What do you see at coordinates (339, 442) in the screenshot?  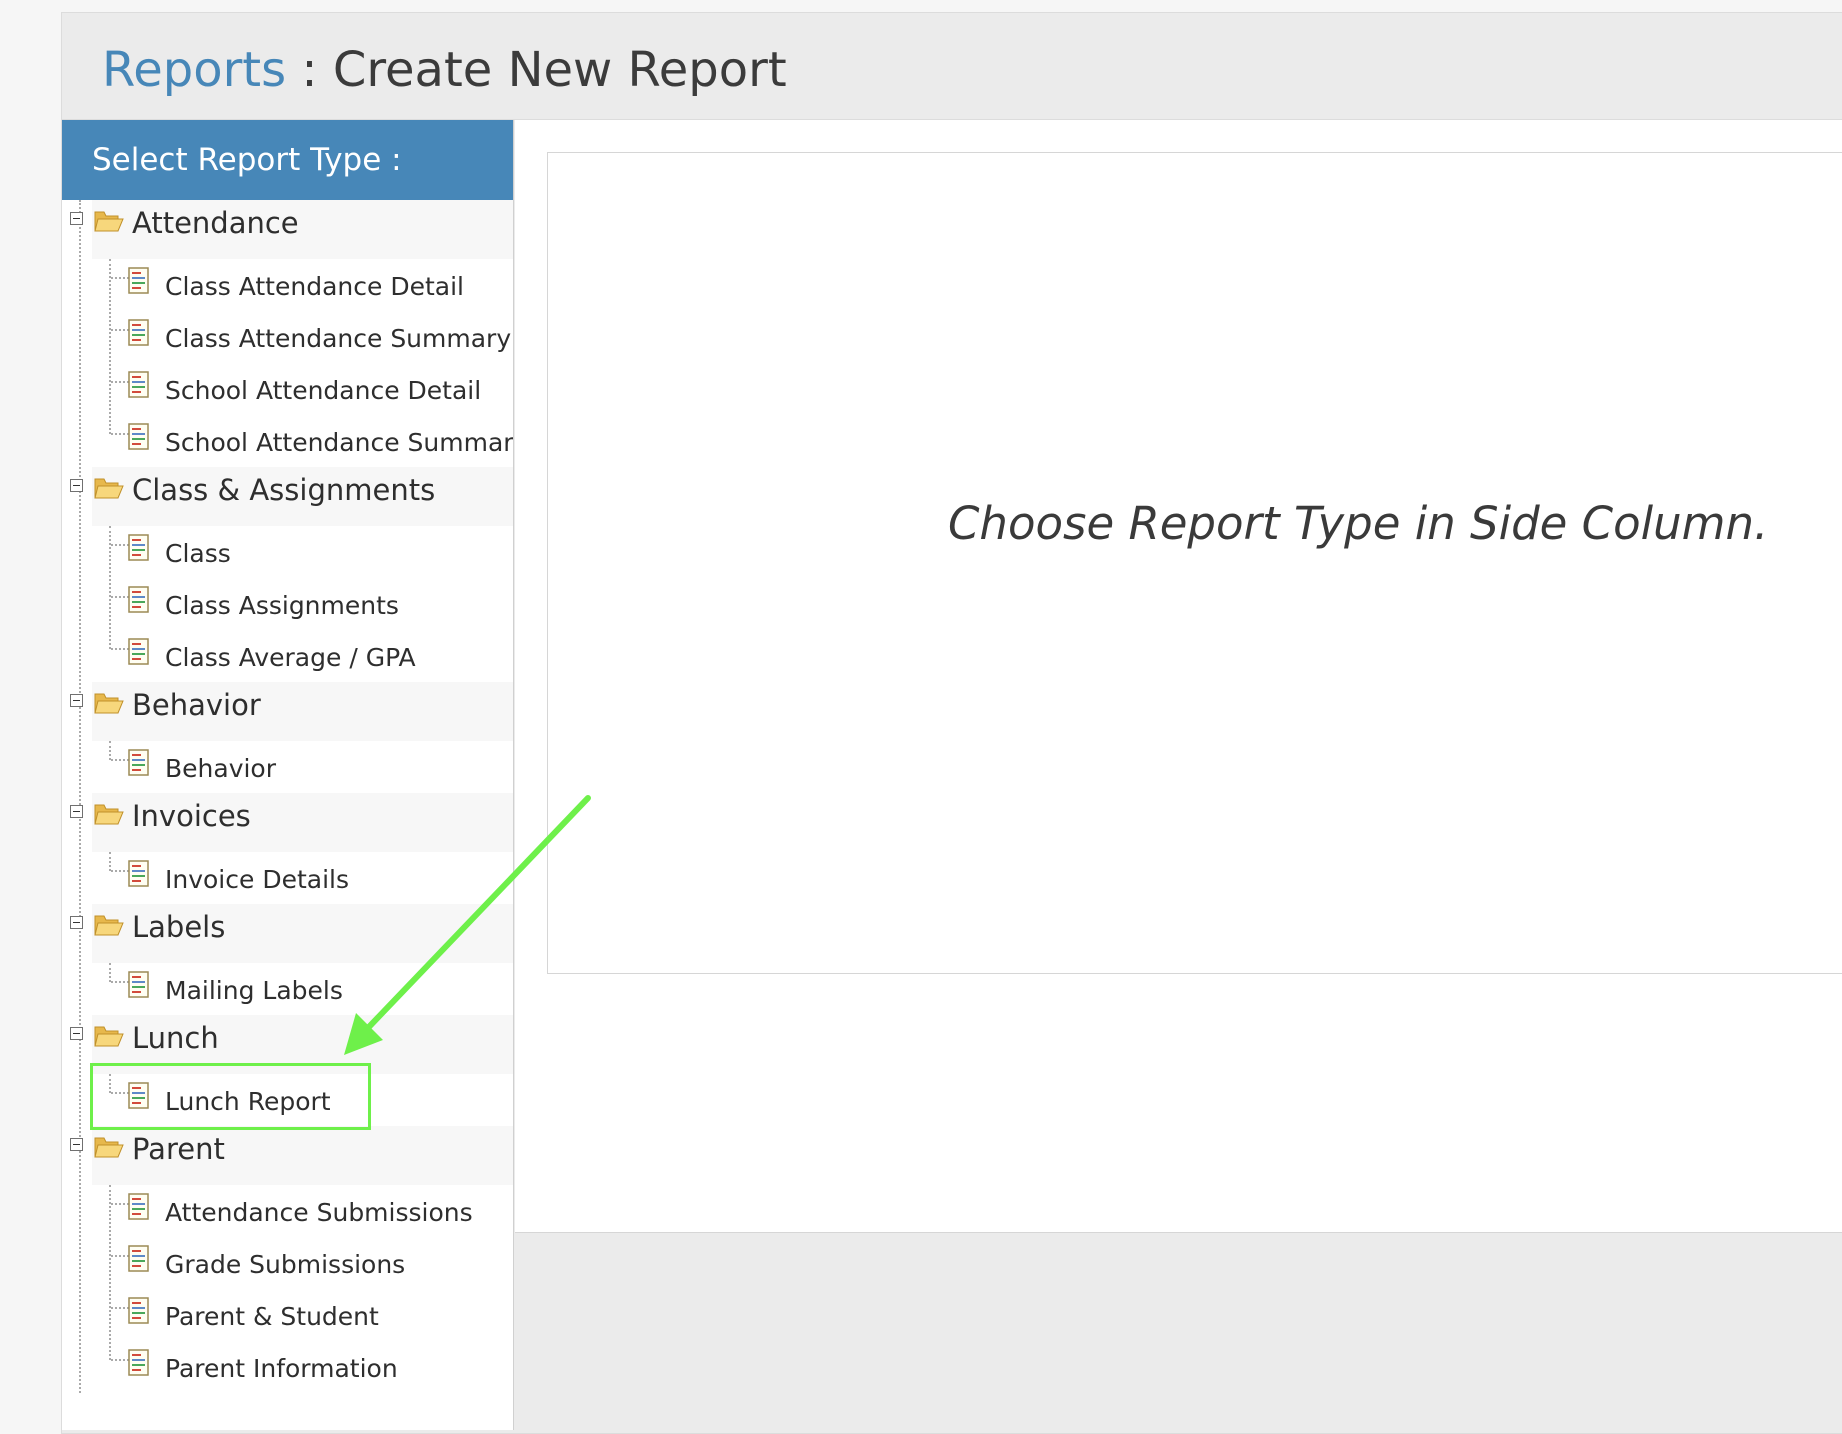 I see `report-label: School Attendance Summary` at bounding box center [339, 442].